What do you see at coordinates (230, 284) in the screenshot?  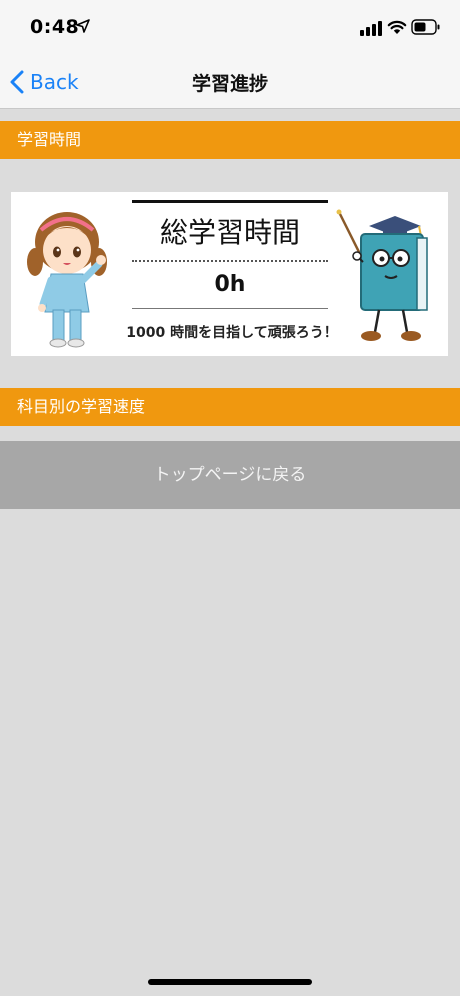 I see `total-study-hours-value: 0h` at bounding box center [230, 284].